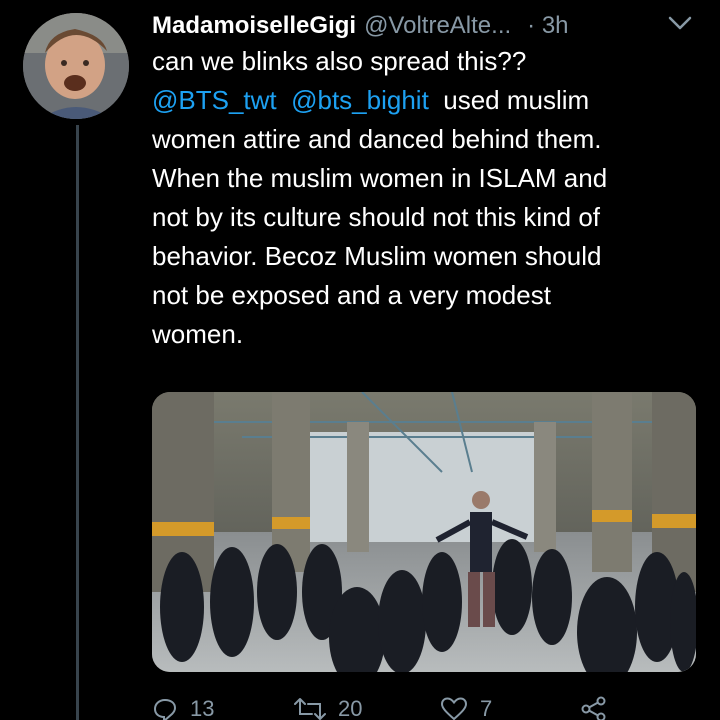  I want to click on share-icon, so click(593, 708).